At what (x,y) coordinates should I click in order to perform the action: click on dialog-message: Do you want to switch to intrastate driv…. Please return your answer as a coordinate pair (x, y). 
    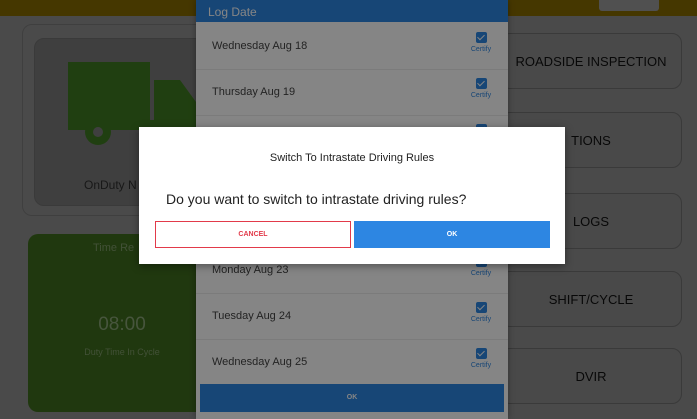
    Looking at the image, I should click on (316, 199).